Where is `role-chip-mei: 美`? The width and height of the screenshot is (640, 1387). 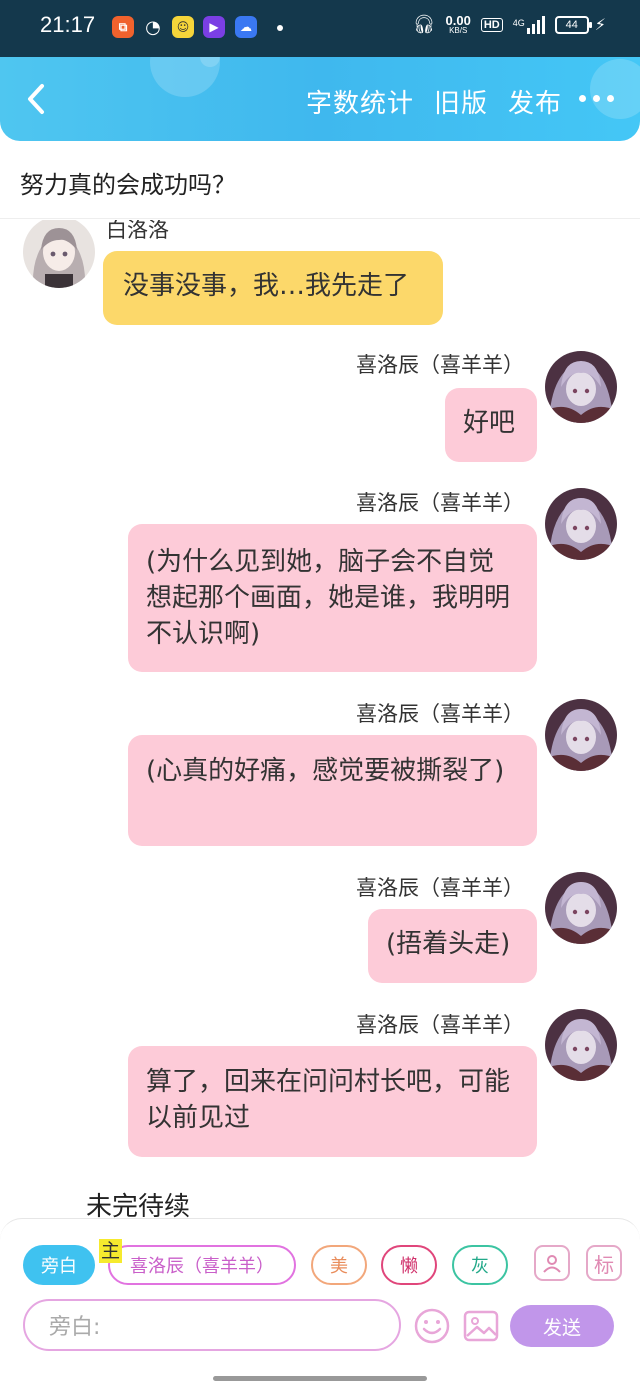
role-chip-mei: 美 is located at coordinates (339, 1265).